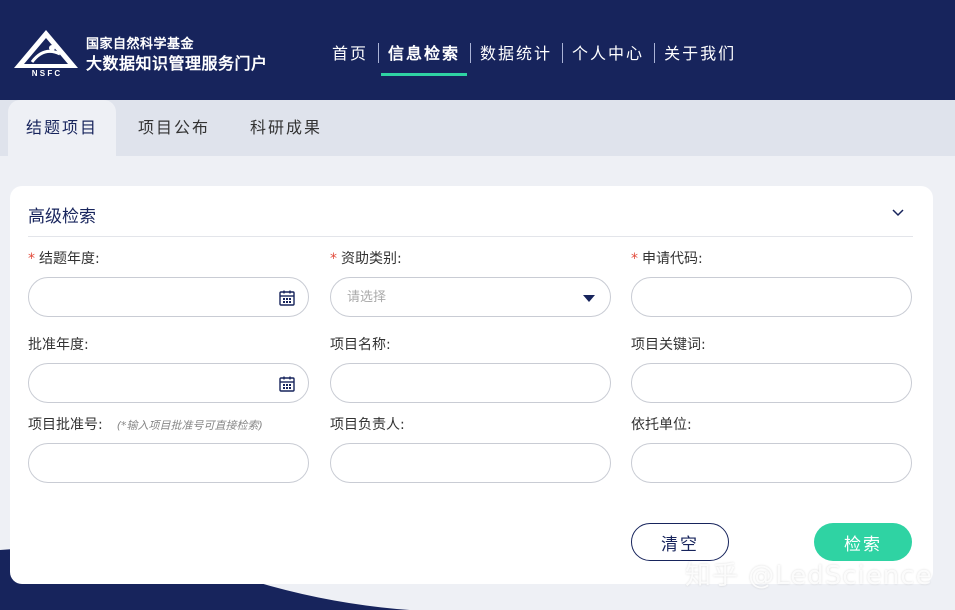 The width and height of the screenshot is (955, 610). I want to click on advanced-search-title: 高级检索, so click(62, 217).